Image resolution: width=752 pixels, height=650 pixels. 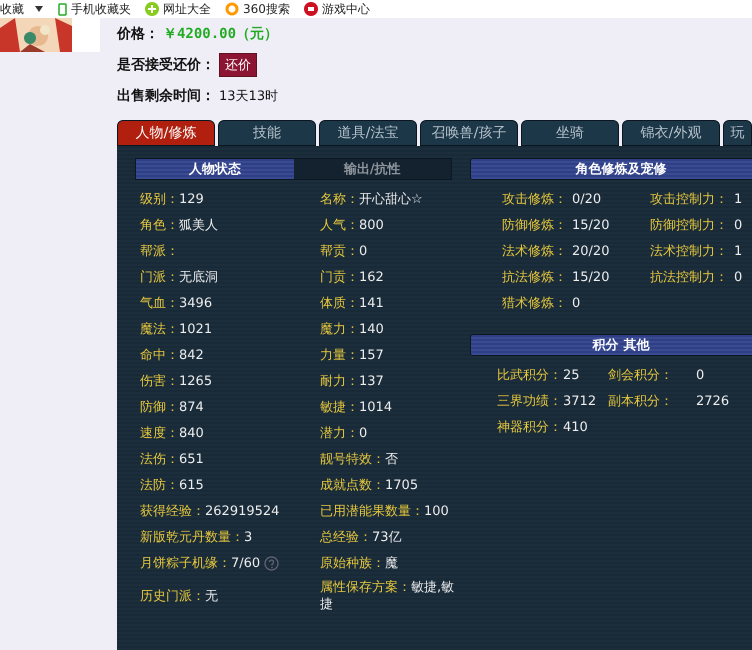 What do you see at coordinates (689, 199) in the screenshot?
I see `stat-label: 攻击控制力：` at bounding box center [689, 199].